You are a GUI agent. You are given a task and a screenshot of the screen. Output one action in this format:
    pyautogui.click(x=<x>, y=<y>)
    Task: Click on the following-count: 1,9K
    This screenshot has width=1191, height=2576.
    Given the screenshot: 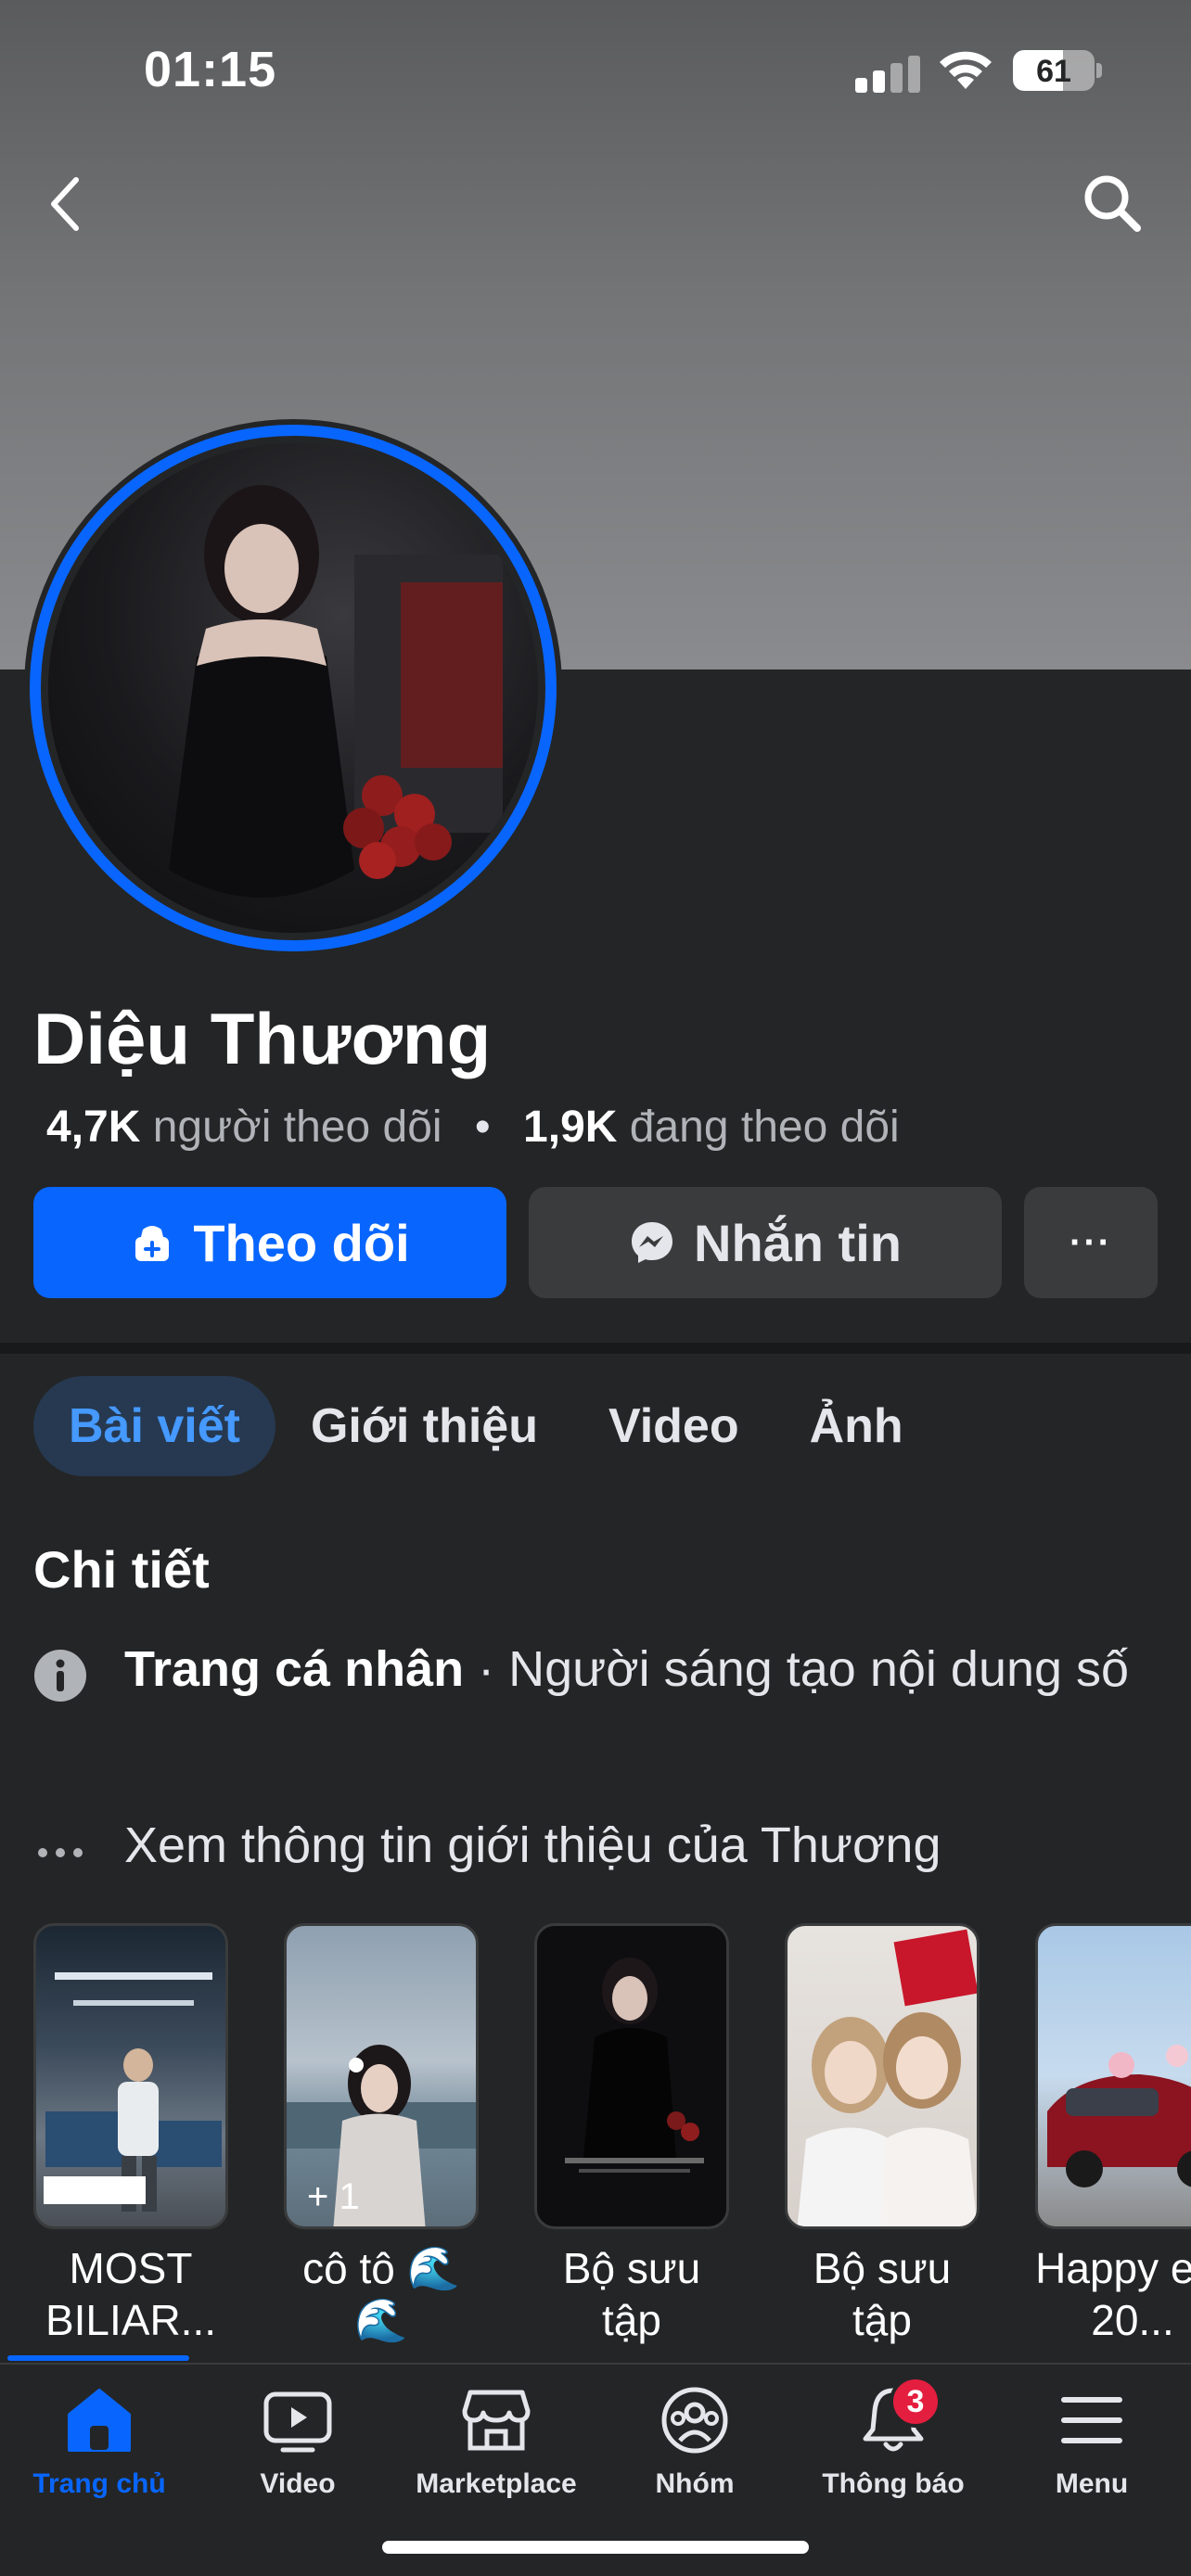 What is the action you would take?
    pyautogui.click(x=570, y=1127)
    